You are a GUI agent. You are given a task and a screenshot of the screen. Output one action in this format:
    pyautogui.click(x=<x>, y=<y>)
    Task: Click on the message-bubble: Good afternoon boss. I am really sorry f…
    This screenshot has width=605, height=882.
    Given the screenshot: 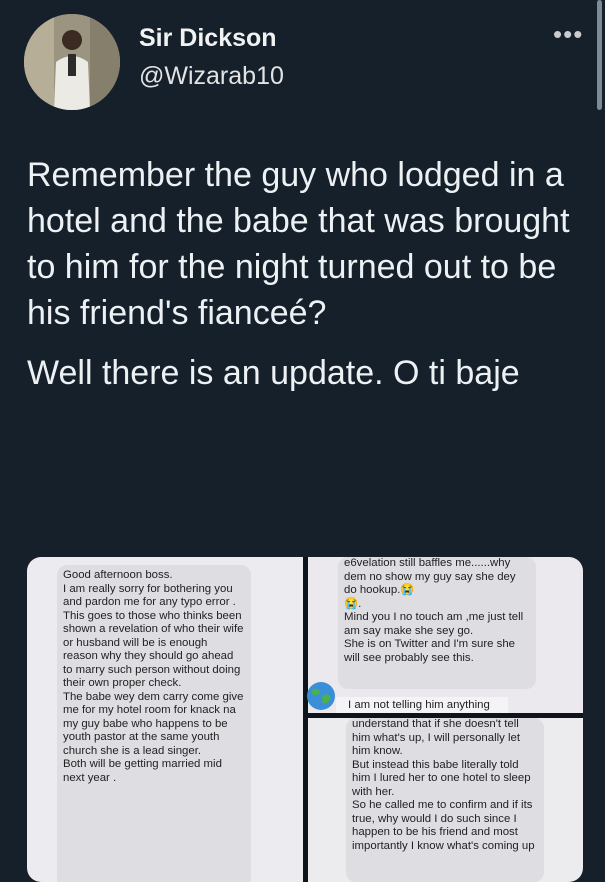 What is the action you would take?
    pyautogui.click(x=154, y=723)
    